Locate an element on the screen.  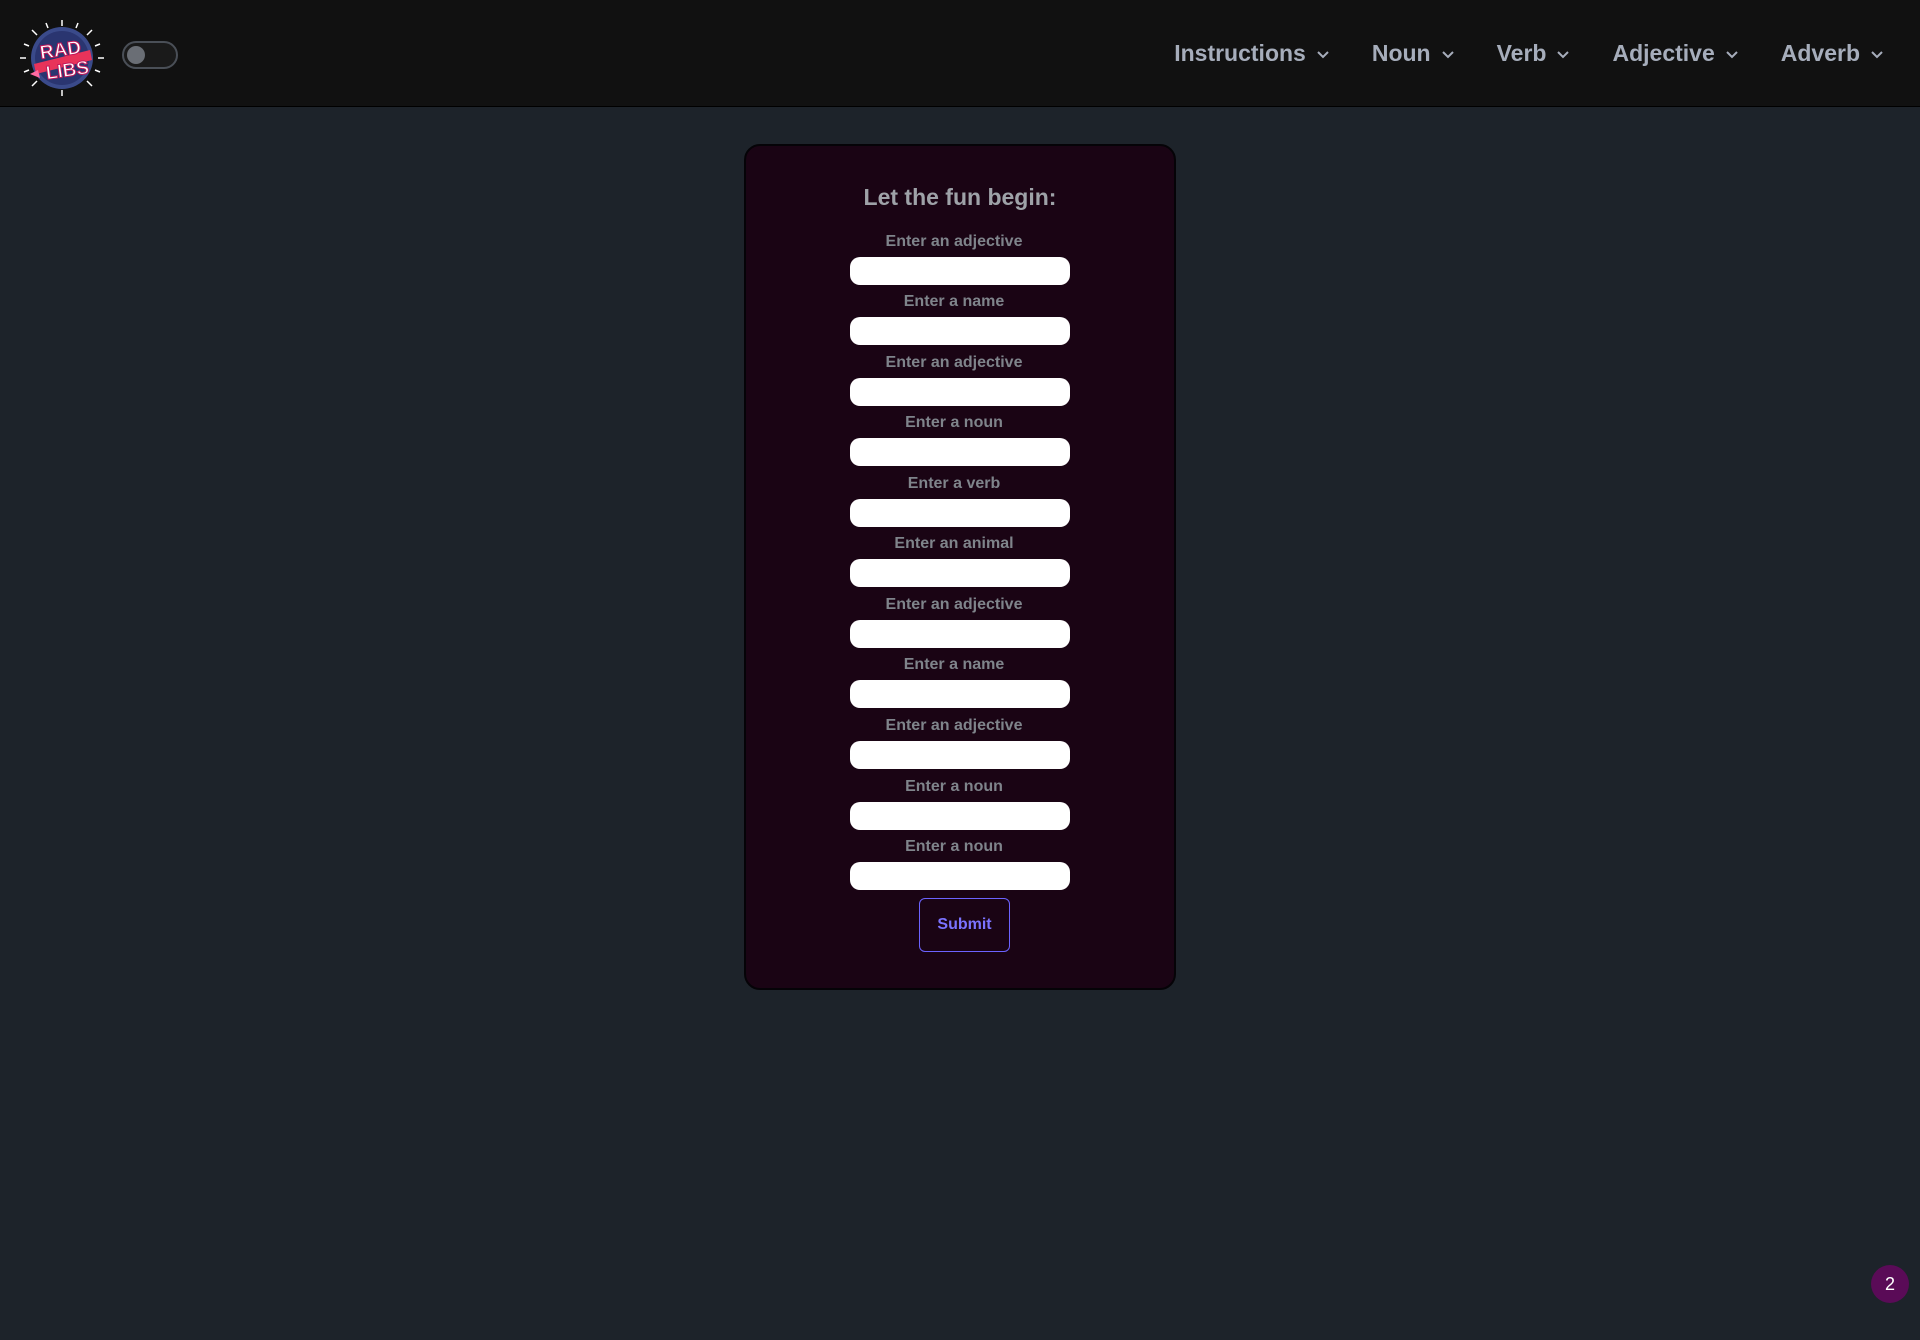
menu-adjective: Adjective is located at coordinates (1675, 54).